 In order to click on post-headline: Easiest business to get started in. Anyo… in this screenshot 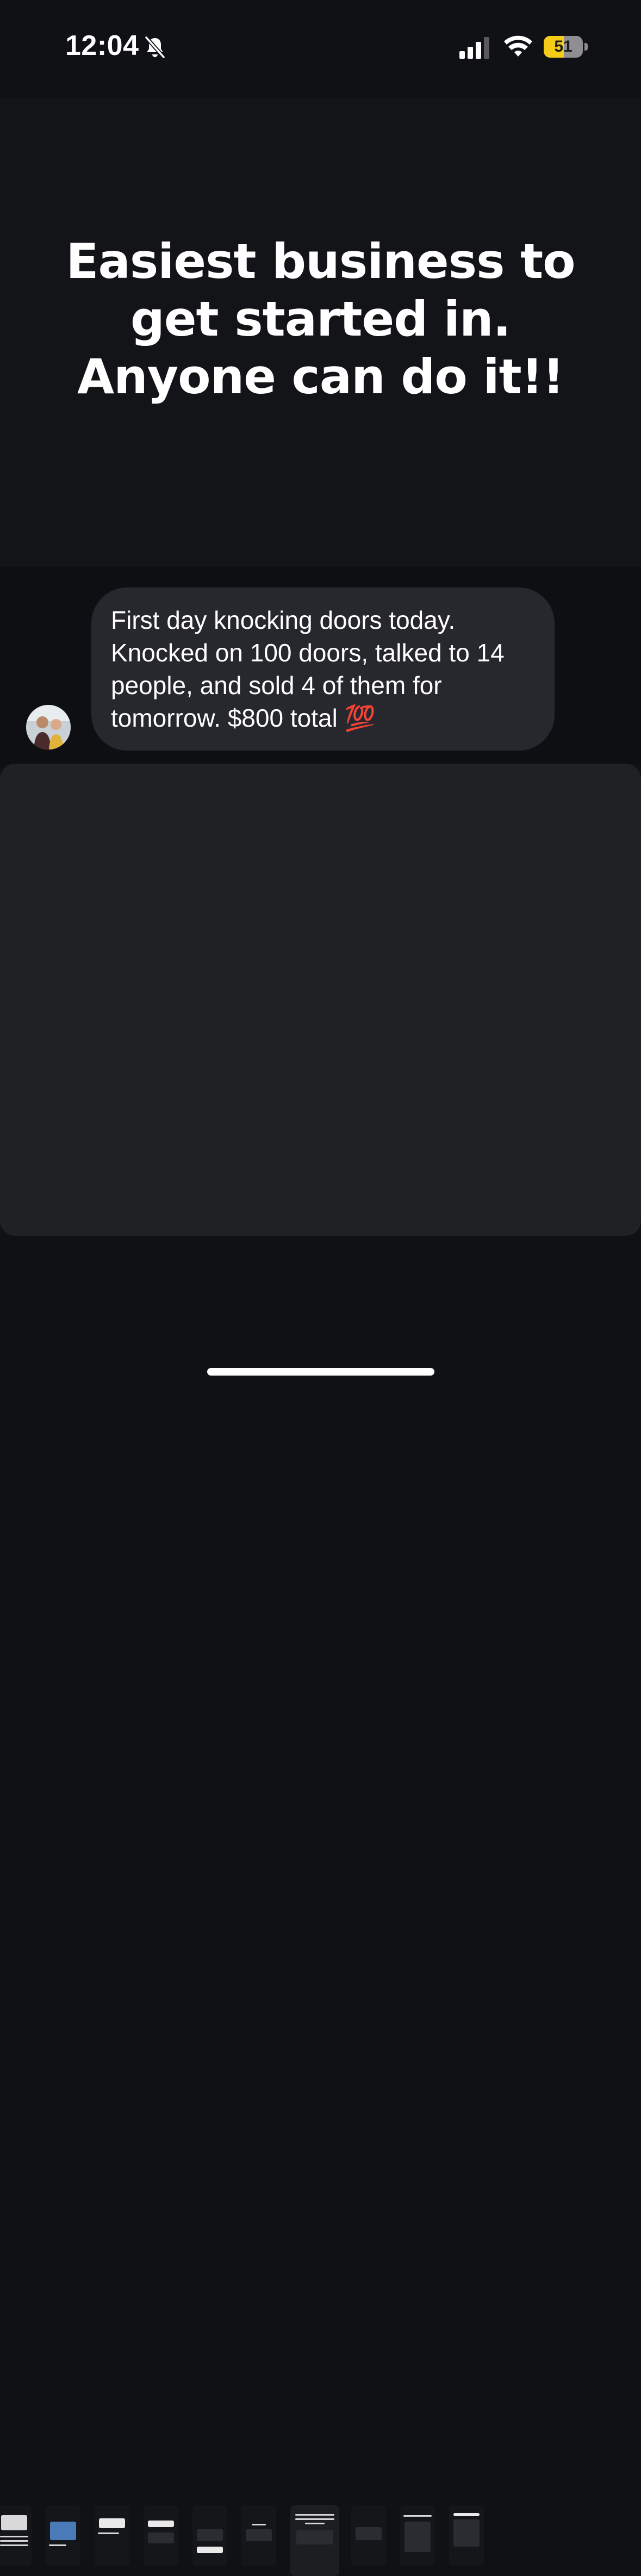, I will do `click(320, 319)`.